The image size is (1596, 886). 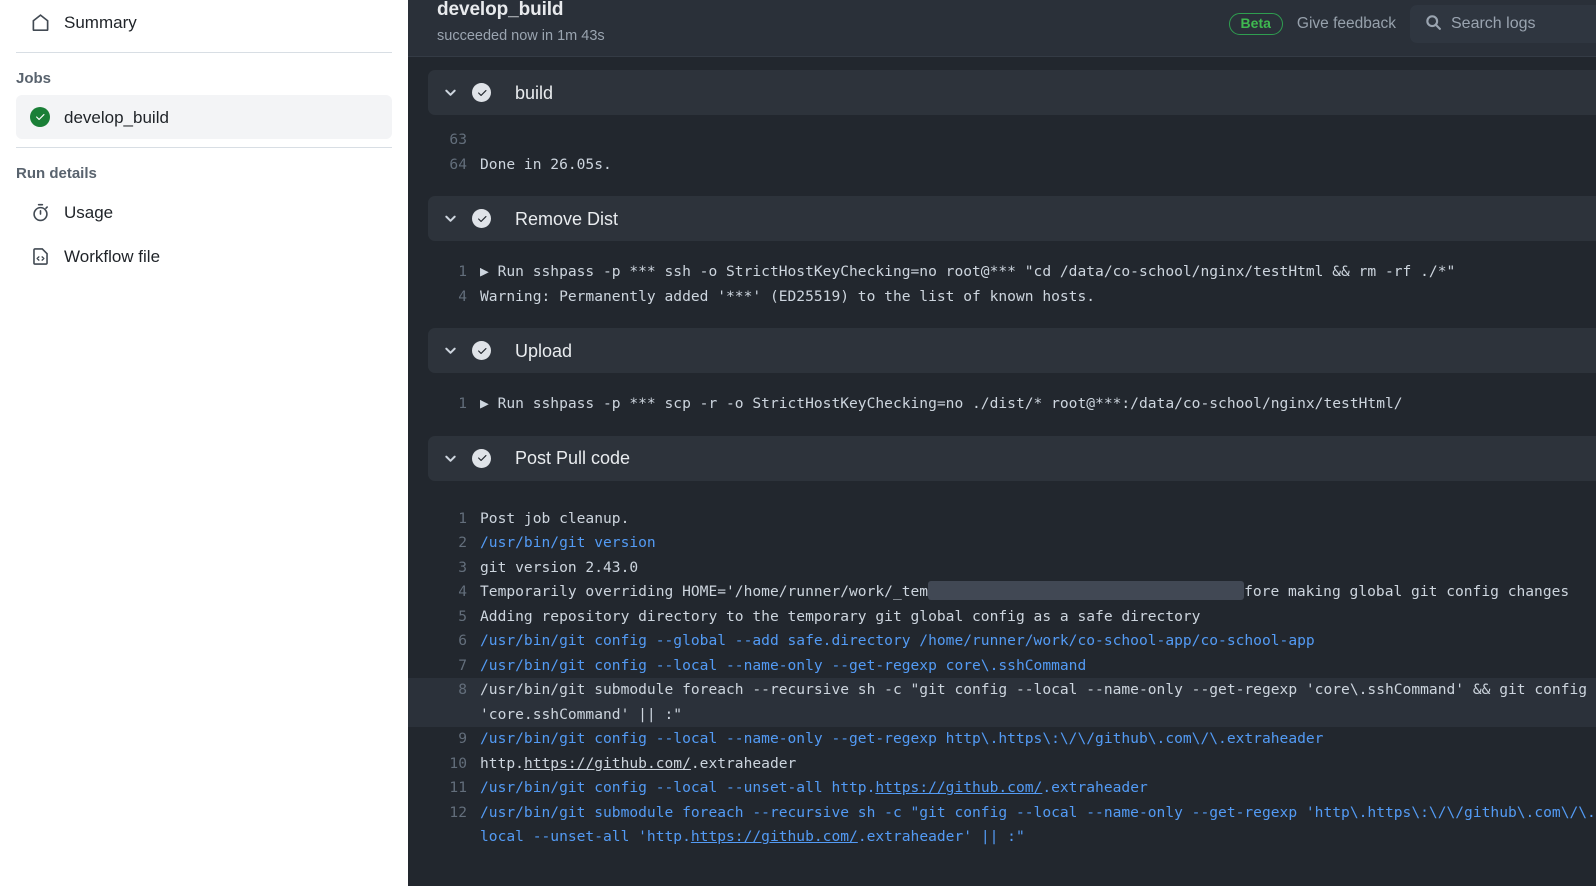 I want to click on log-line-number: 7, so click(x=462, y=665).